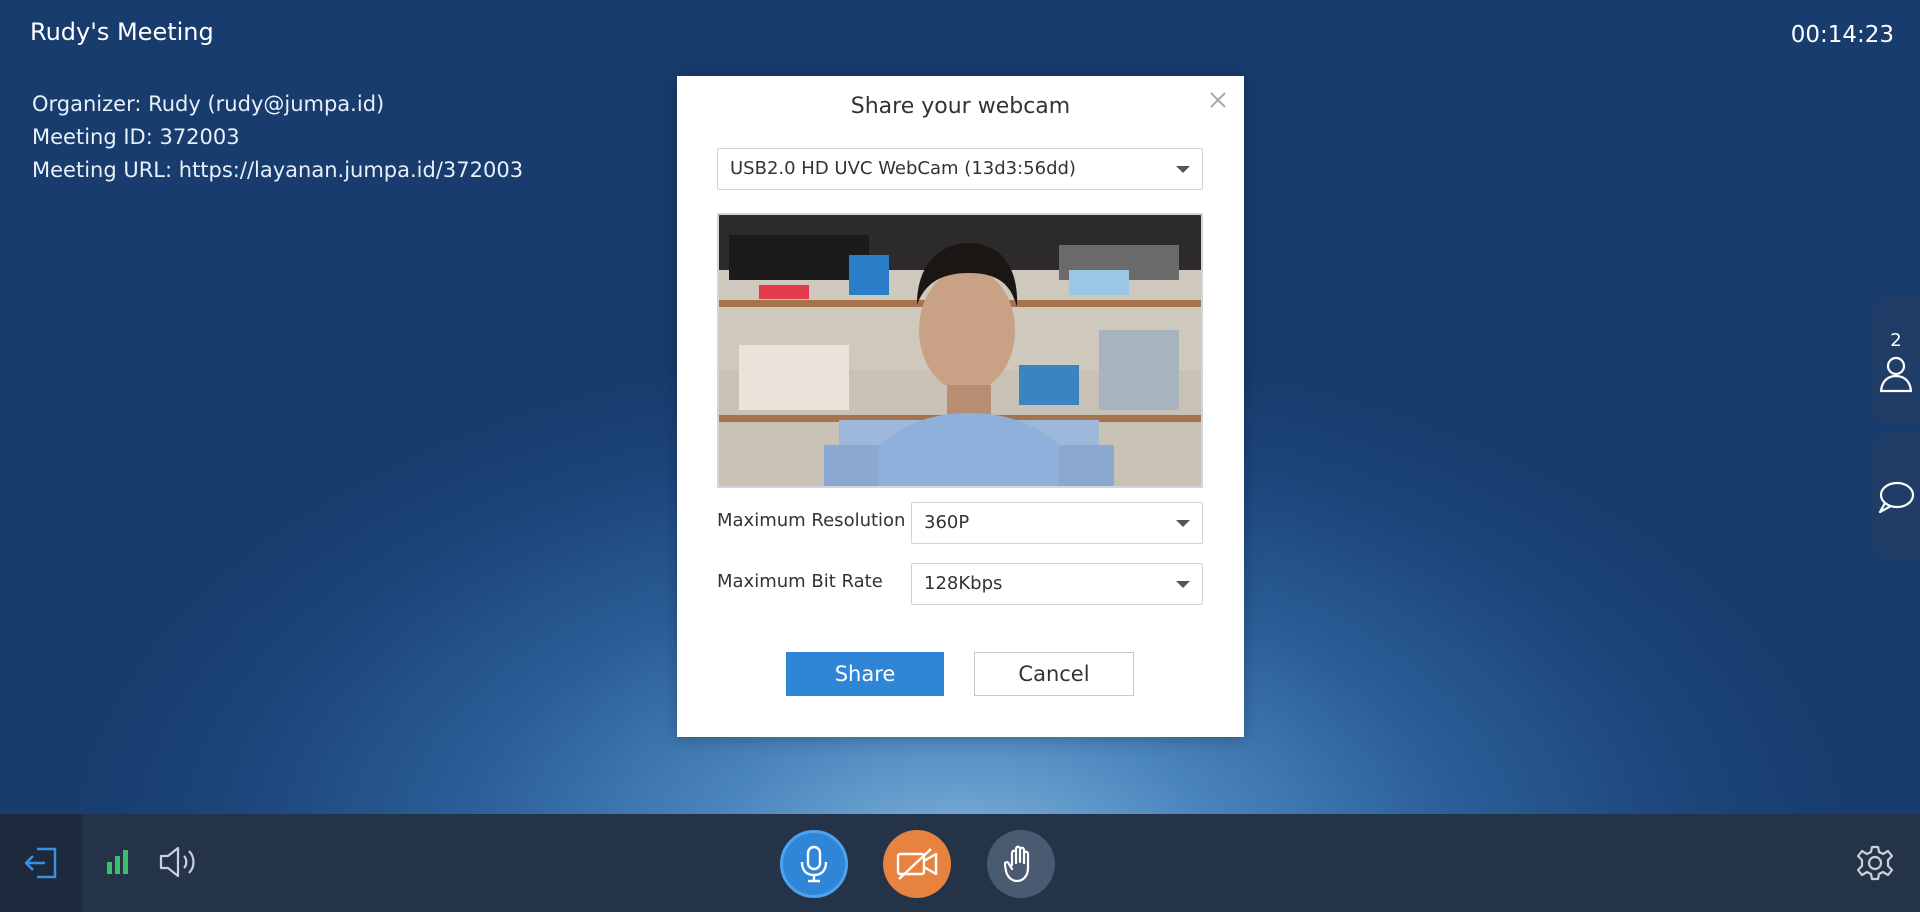  What do you see at coordinates (960, 863) in the screenshot?
I see `bottom-toolbar` at bounding box center [960, 863].